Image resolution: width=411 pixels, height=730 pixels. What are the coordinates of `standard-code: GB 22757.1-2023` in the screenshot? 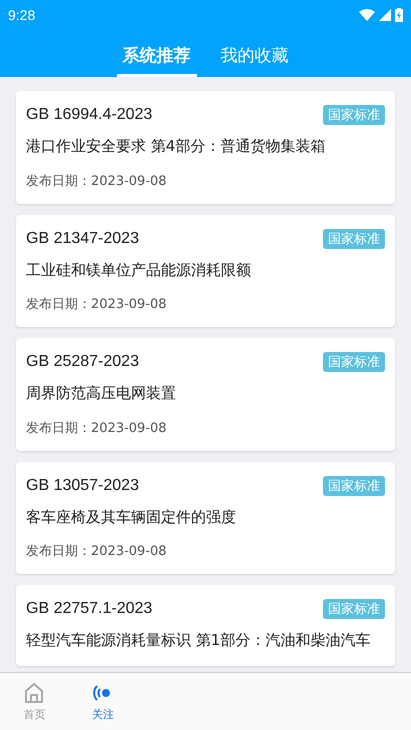 It's located at (89, 609).